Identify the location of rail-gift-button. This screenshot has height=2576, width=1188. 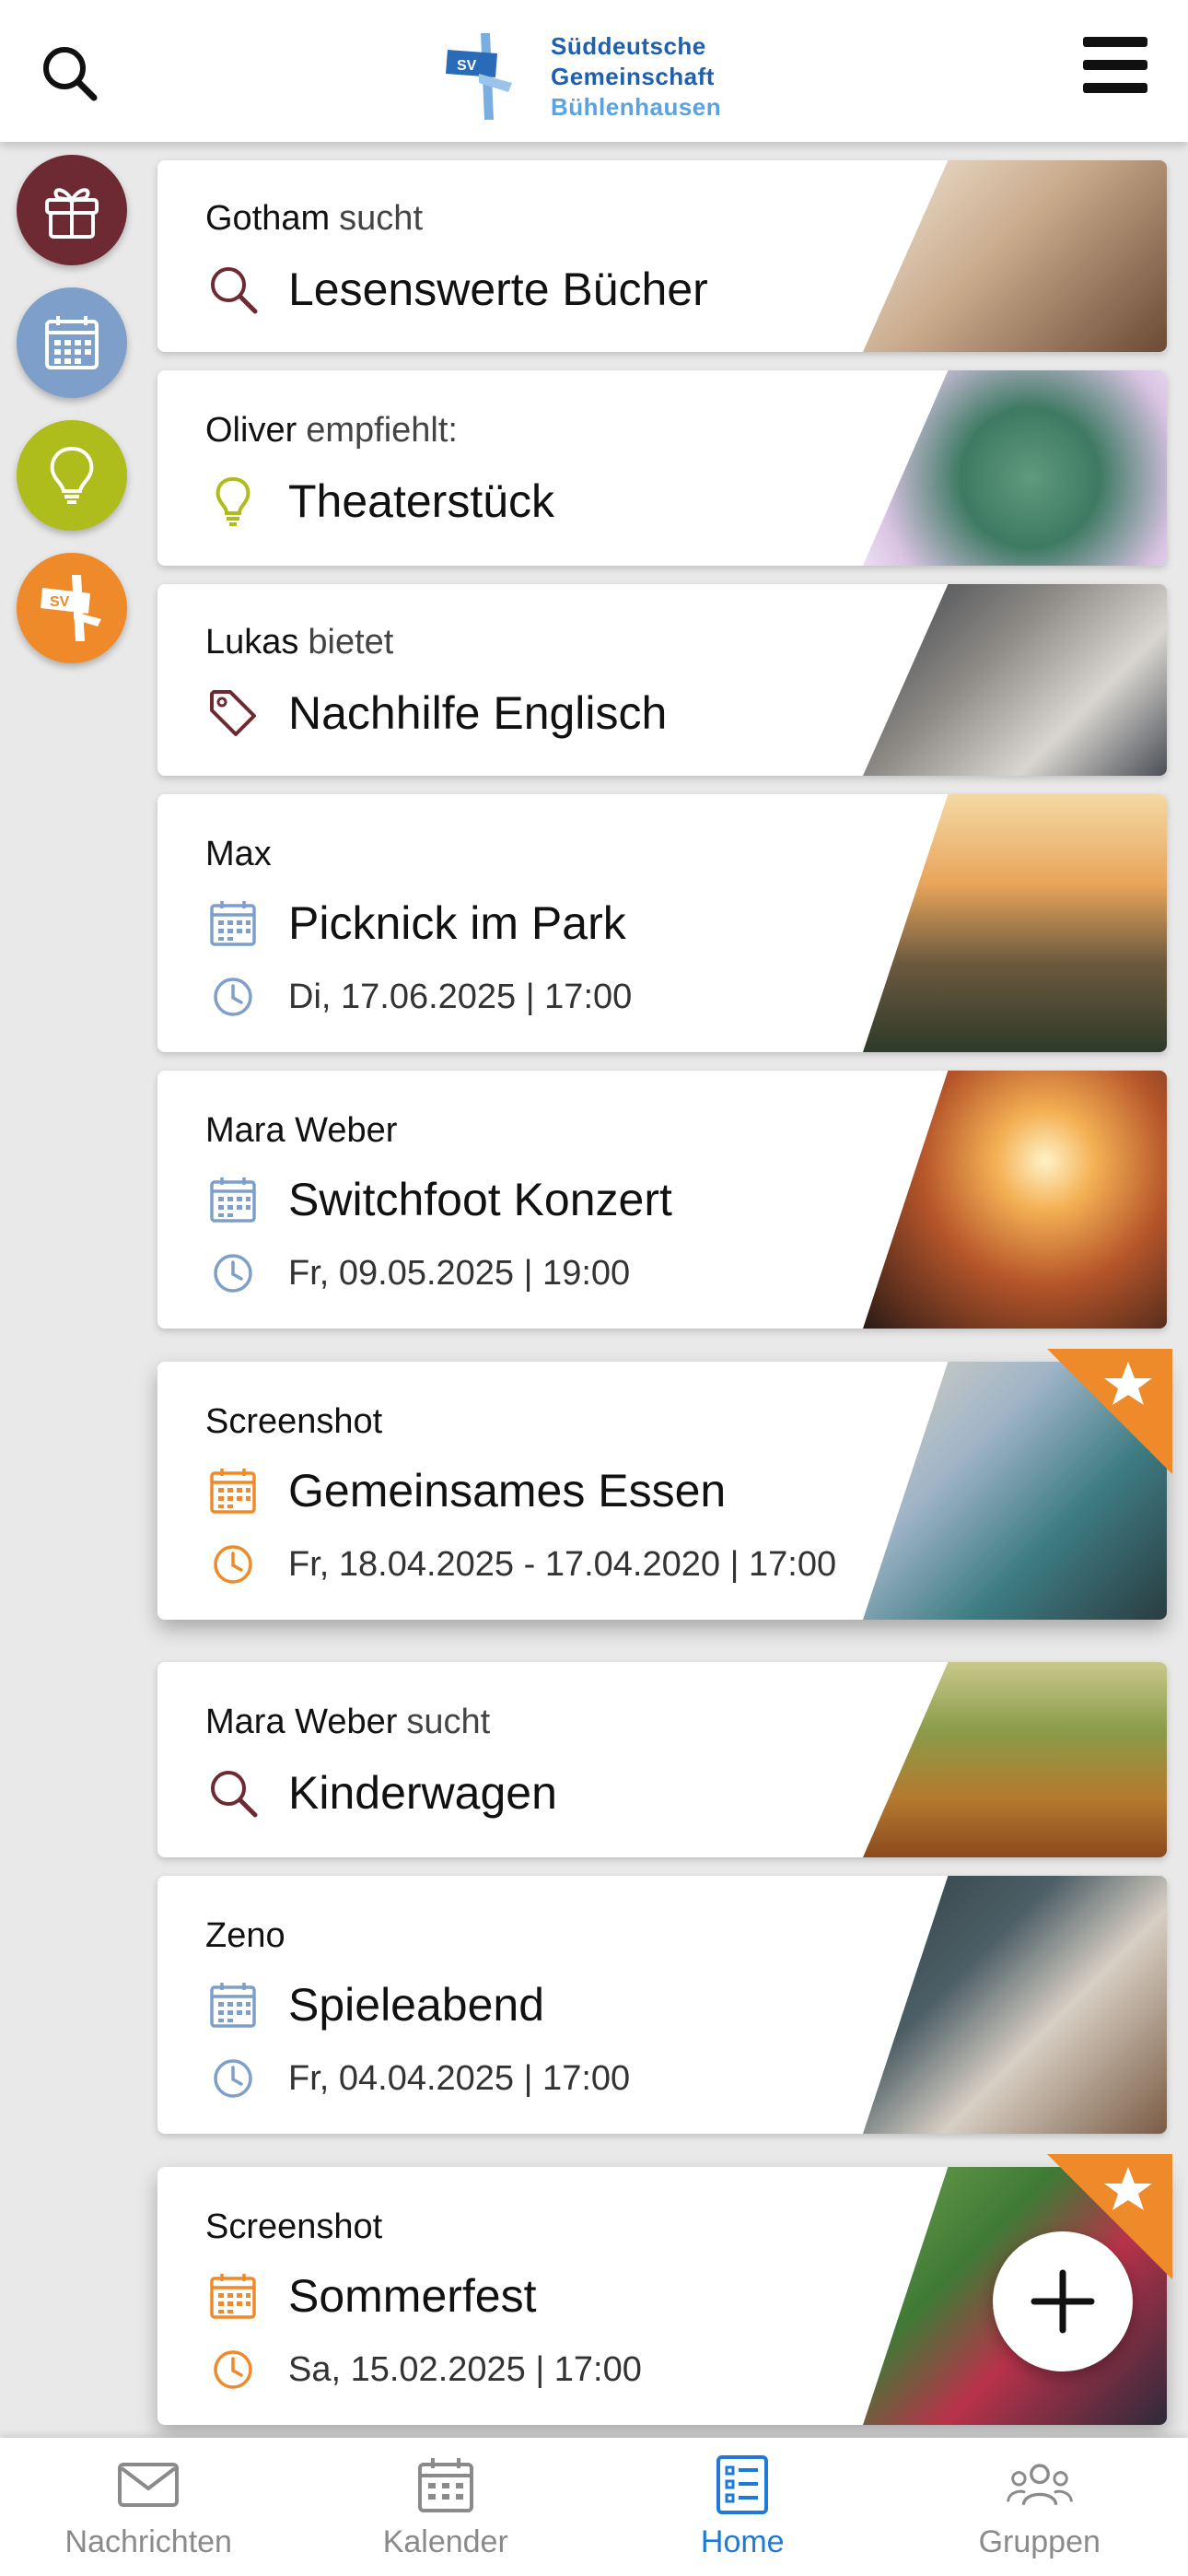
(72, 210).